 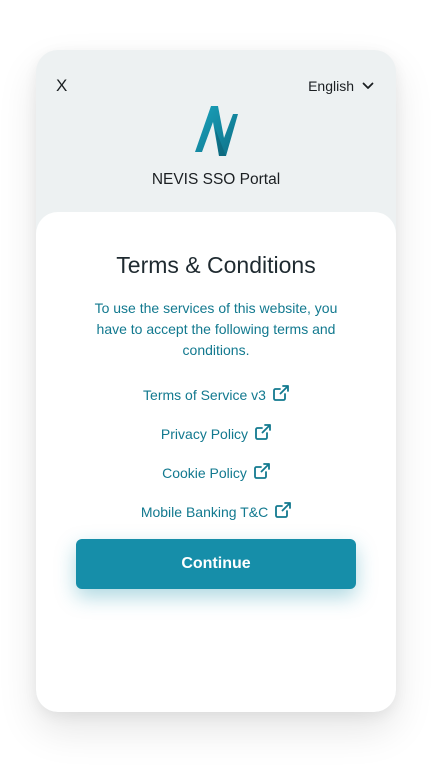 I want to click on mobile-banking-tc-link: Mobile Banking T&C, so click(x=216, y=511).